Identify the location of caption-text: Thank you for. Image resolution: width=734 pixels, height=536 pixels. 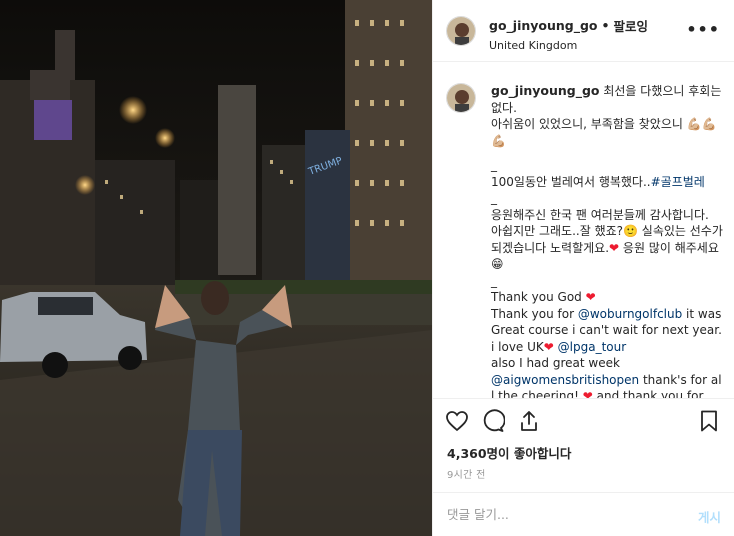
(534, 313).